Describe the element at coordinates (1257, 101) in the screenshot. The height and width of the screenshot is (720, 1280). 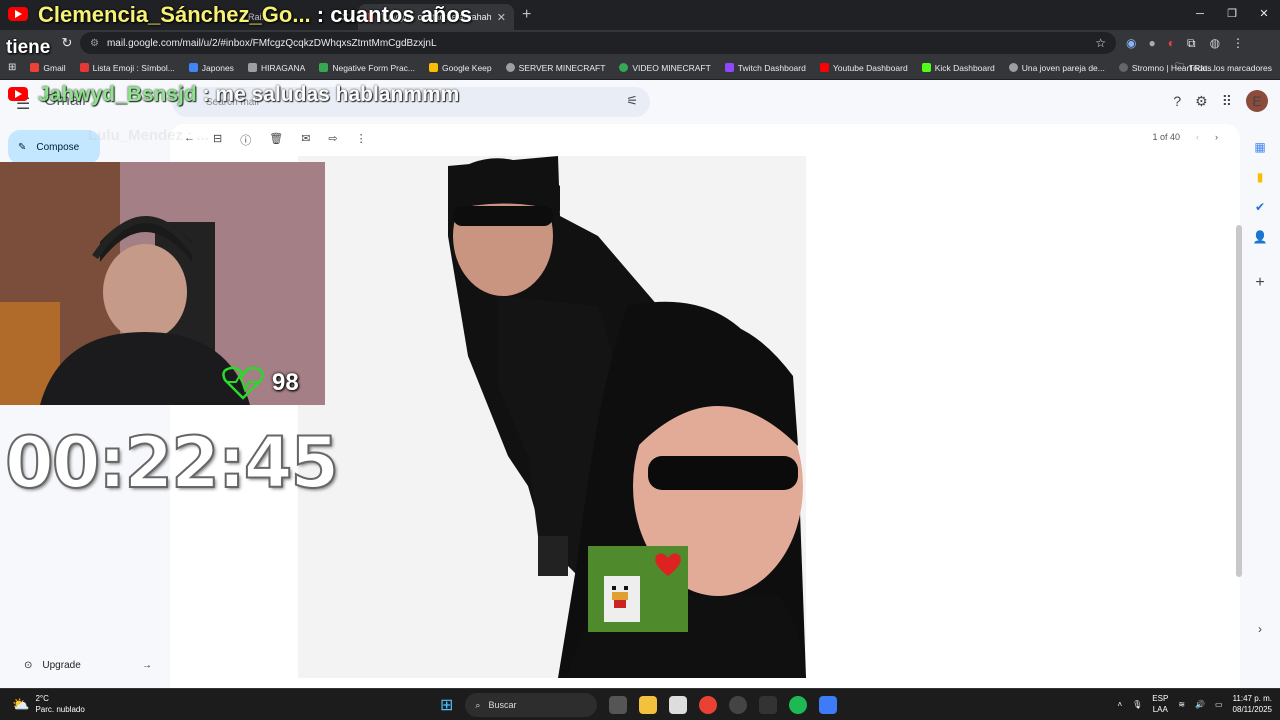
I see `account-avatar: E` at that location.